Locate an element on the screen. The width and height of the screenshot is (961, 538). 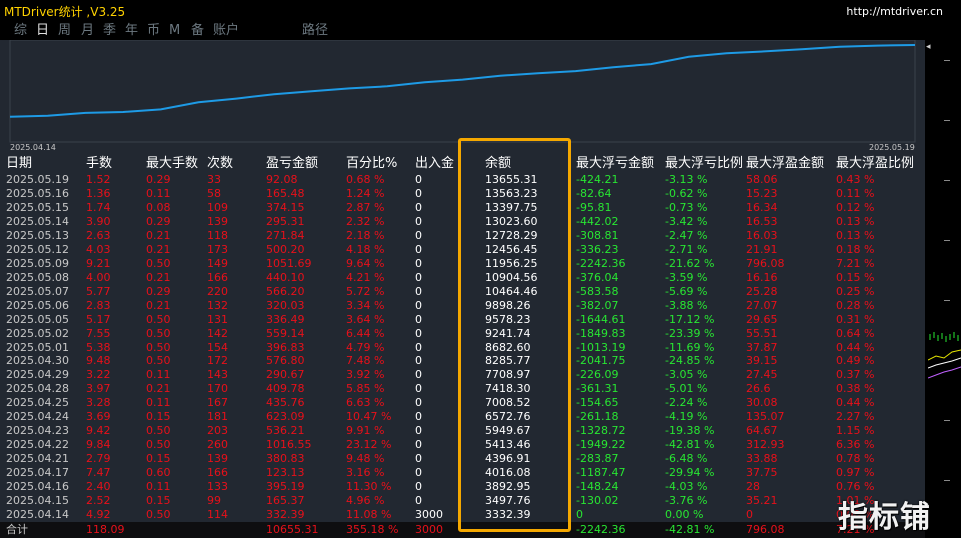
cell-max-float-profit: 33.88 is located at coordinates (762, 459).